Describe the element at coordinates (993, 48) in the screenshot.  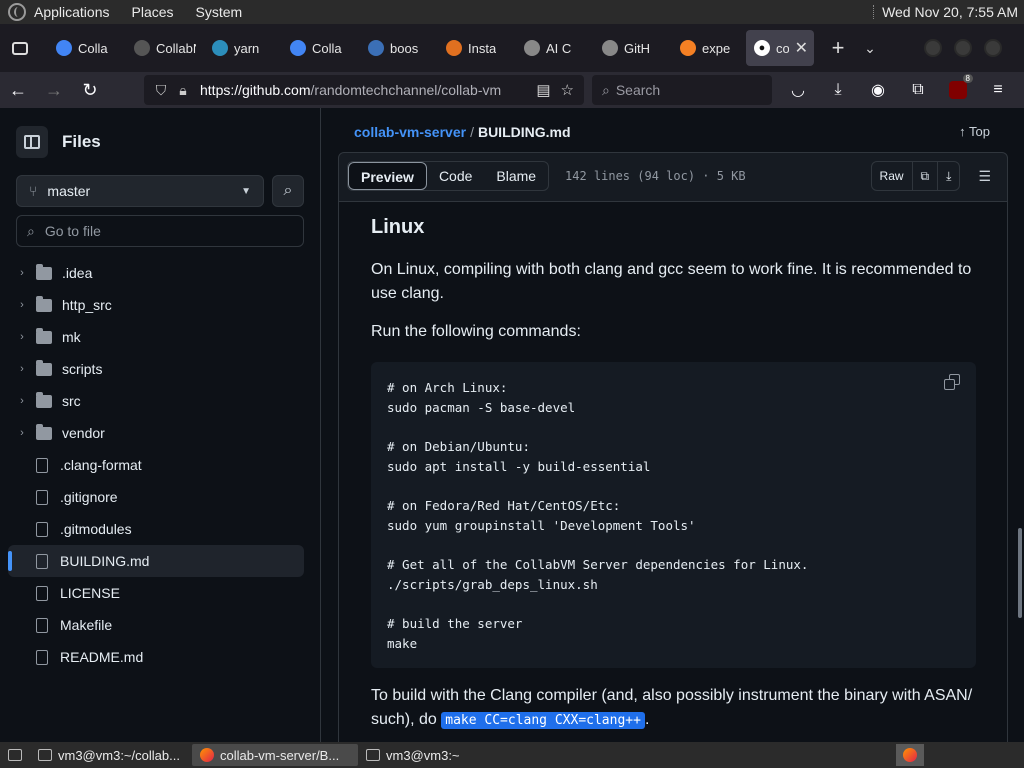
I see `close-window-button` at that location.